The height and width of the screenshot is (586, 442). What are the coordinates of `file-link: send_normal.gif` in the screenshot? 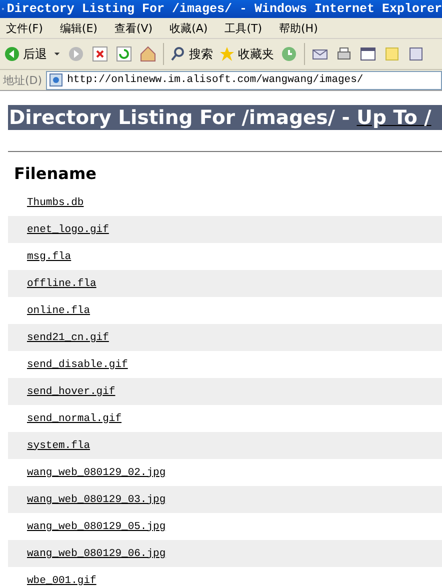 It's located at (74, 418).